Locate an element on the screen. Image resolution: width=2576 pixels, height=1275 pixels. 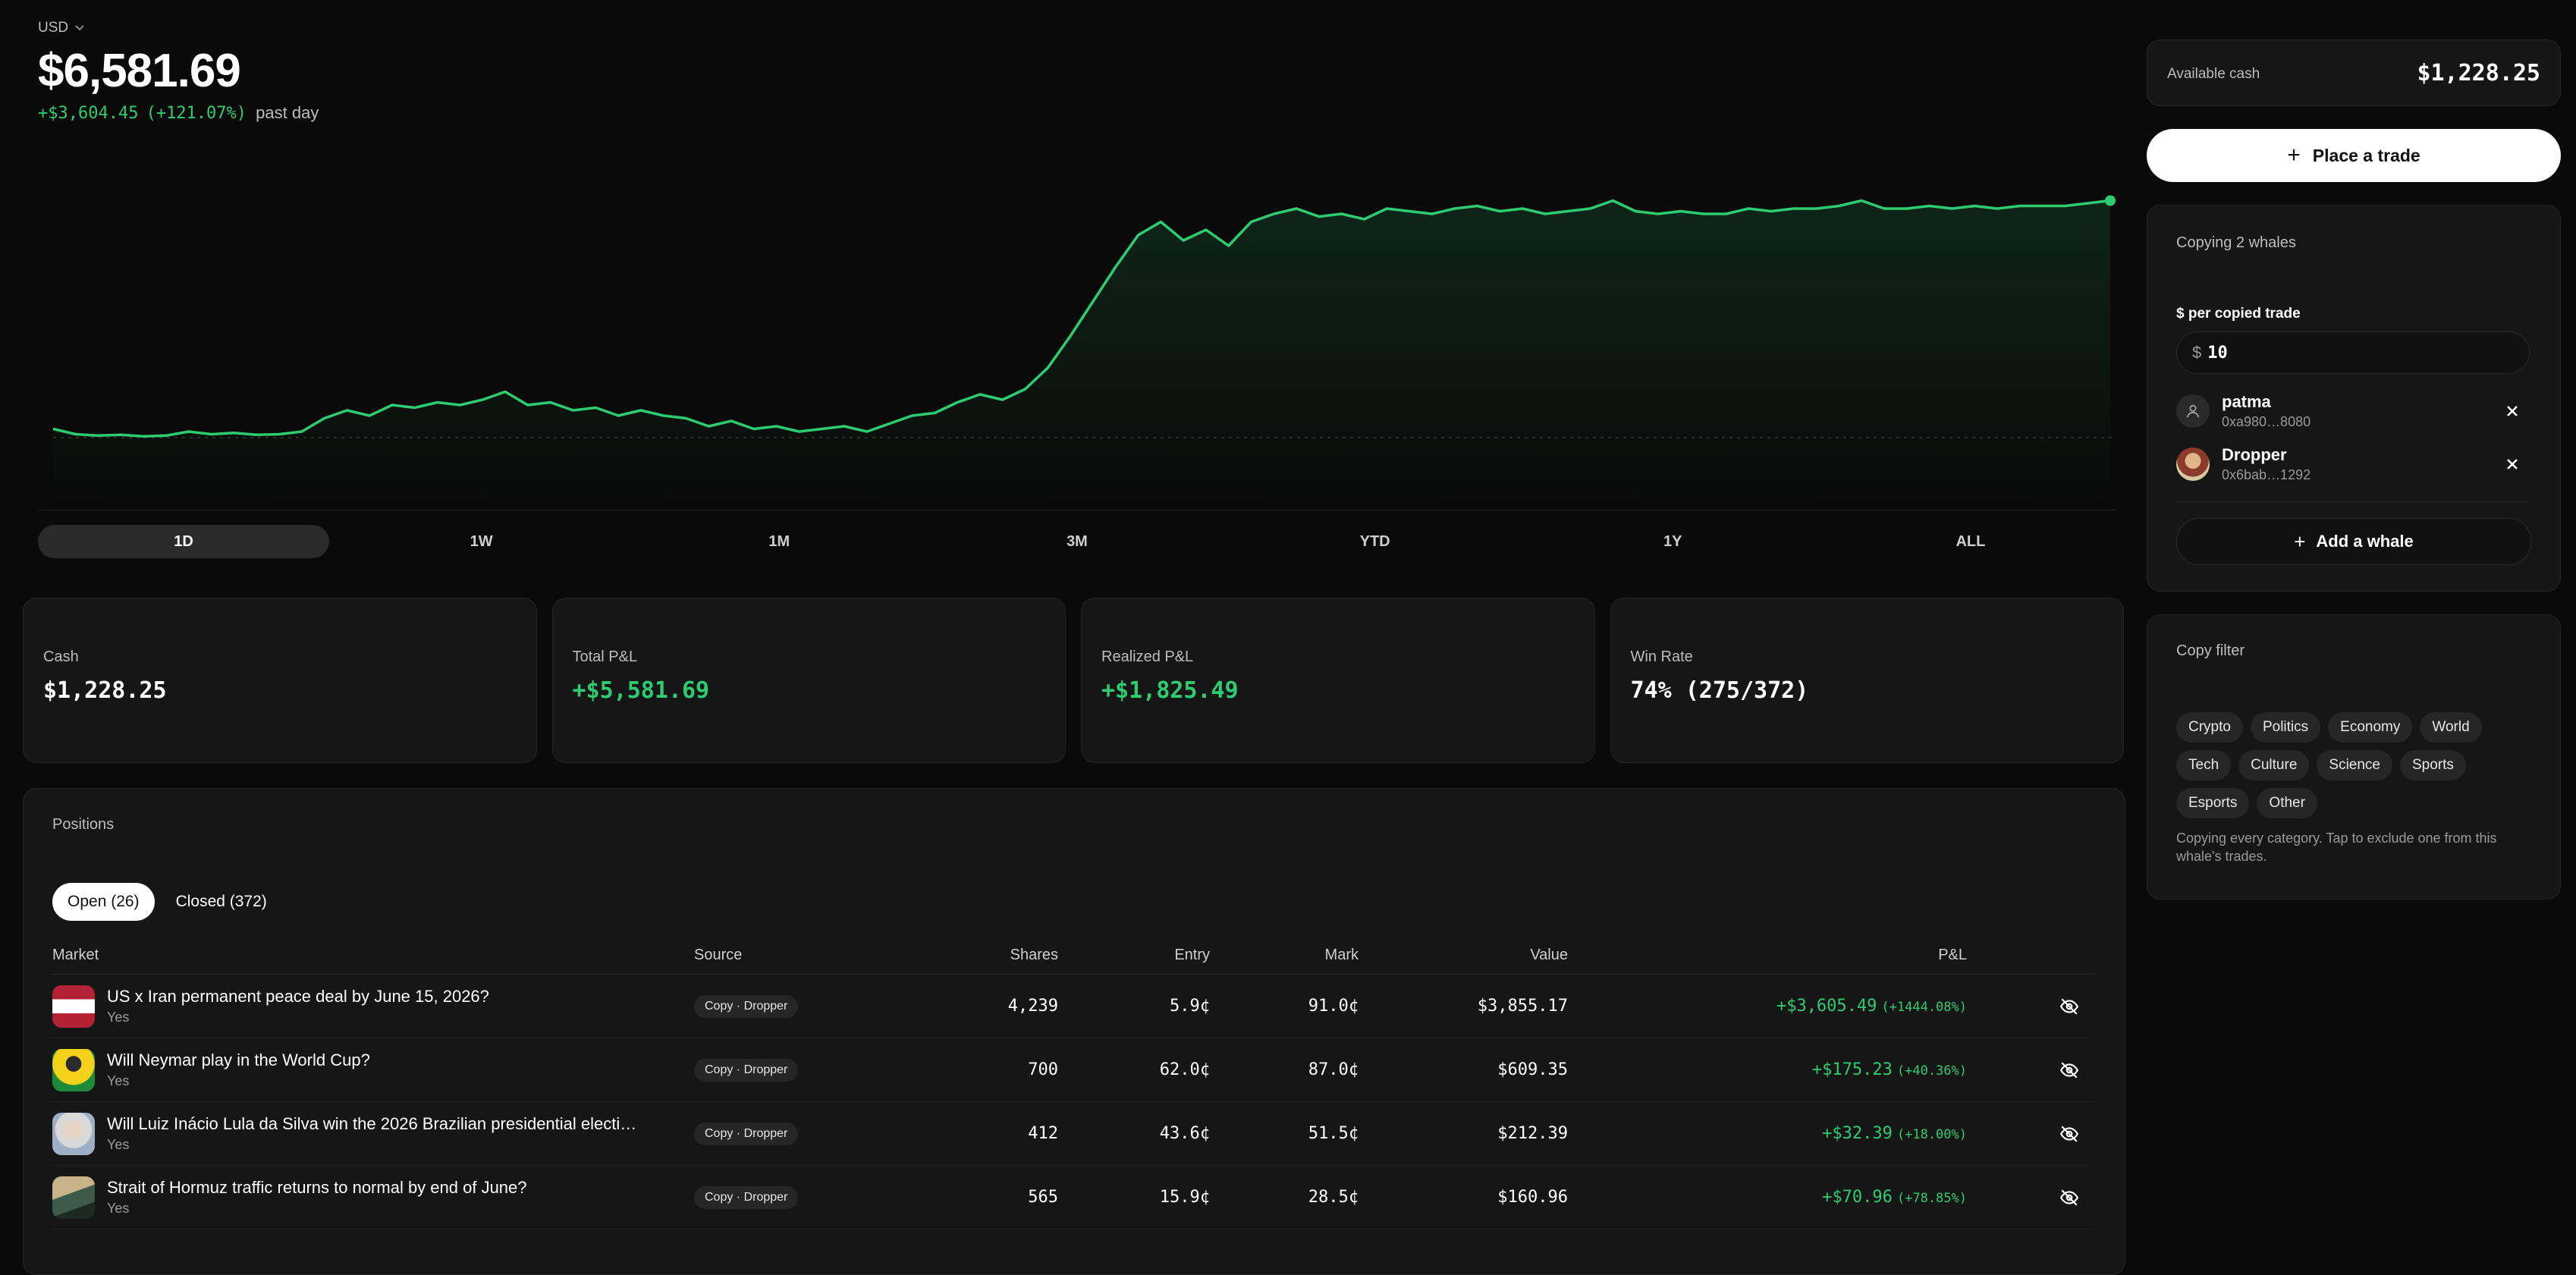
whale-address: 0xa980…8080 is located at coordinates (2266, 421).